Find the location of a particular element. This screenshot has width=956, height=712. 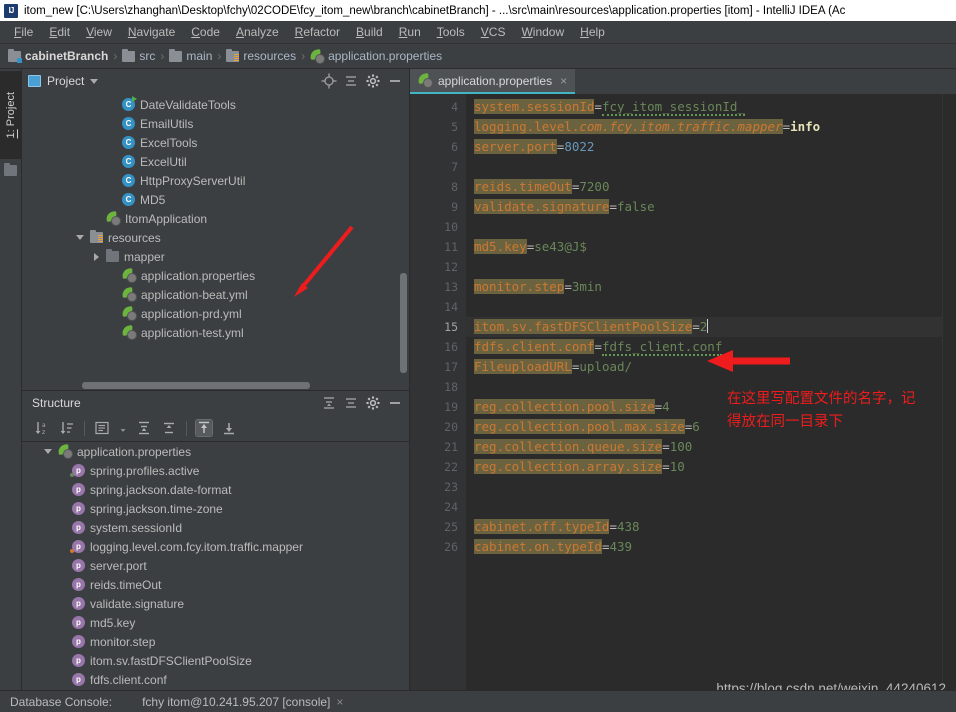

tree-node-httpproxyserverutil: C HttpProxyServerUtil is located at coordinates (215, 180).